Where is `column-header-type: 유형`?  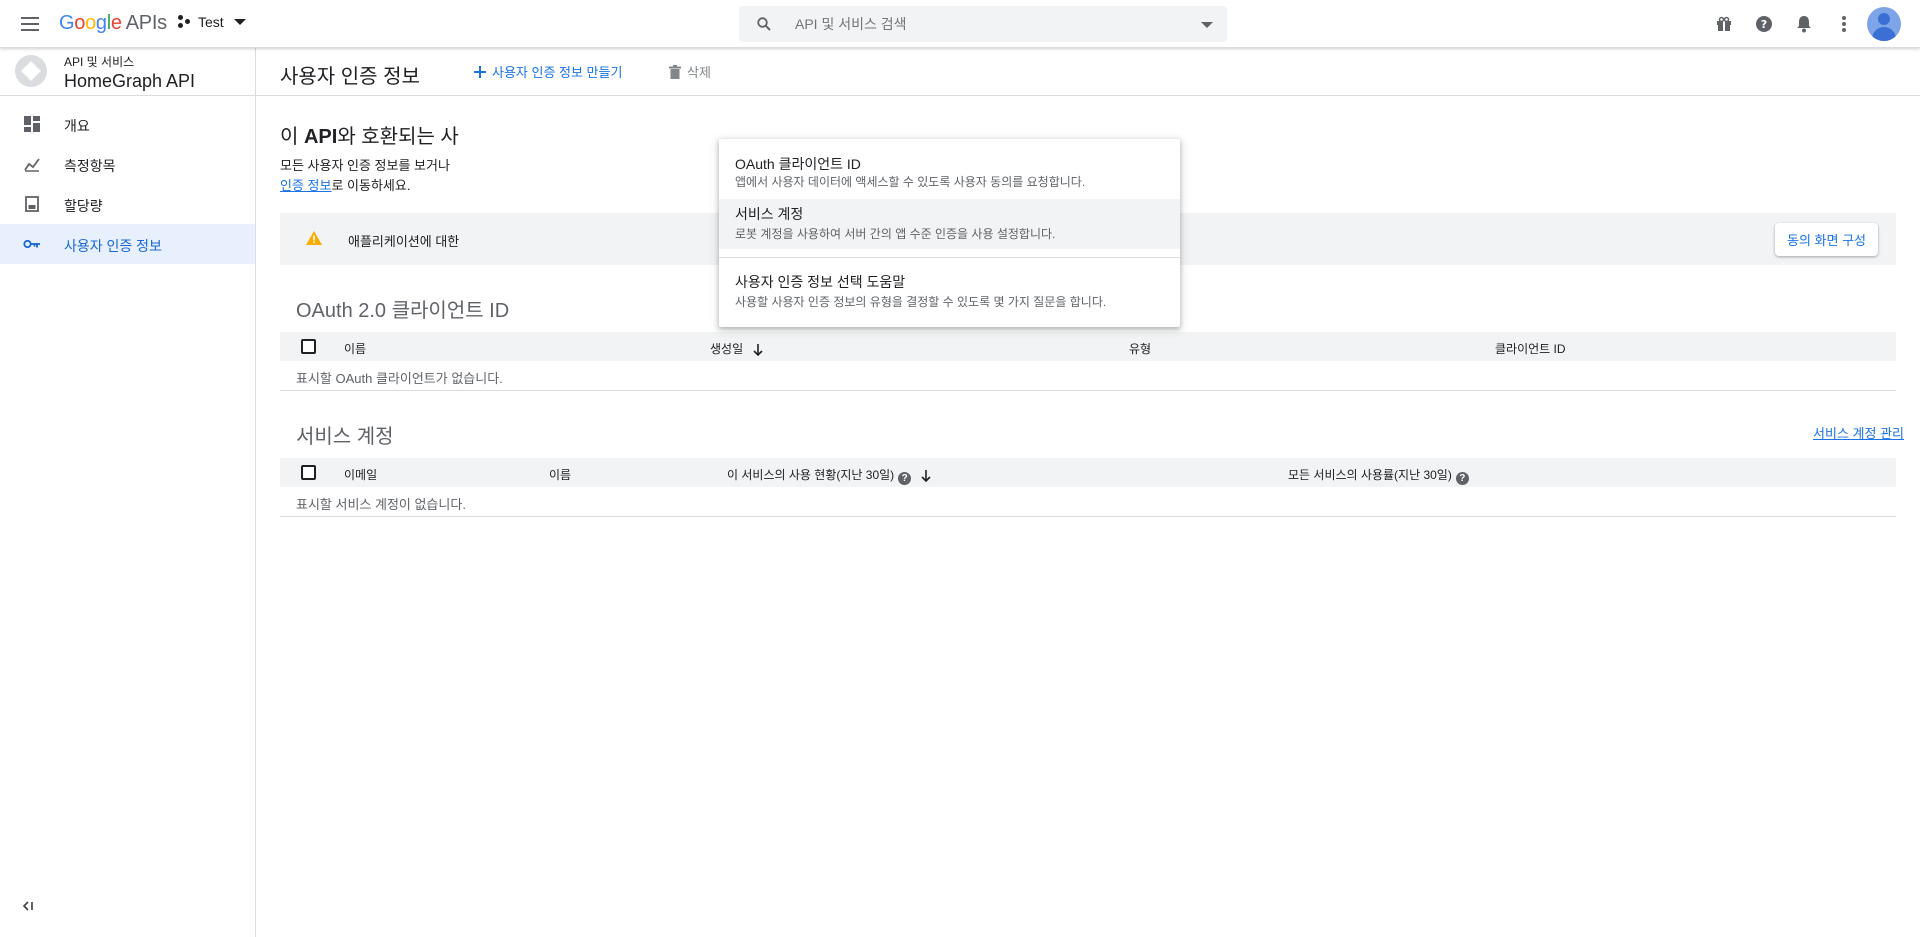
column-header-type: 유형 is located at coordinates (1140, 348).